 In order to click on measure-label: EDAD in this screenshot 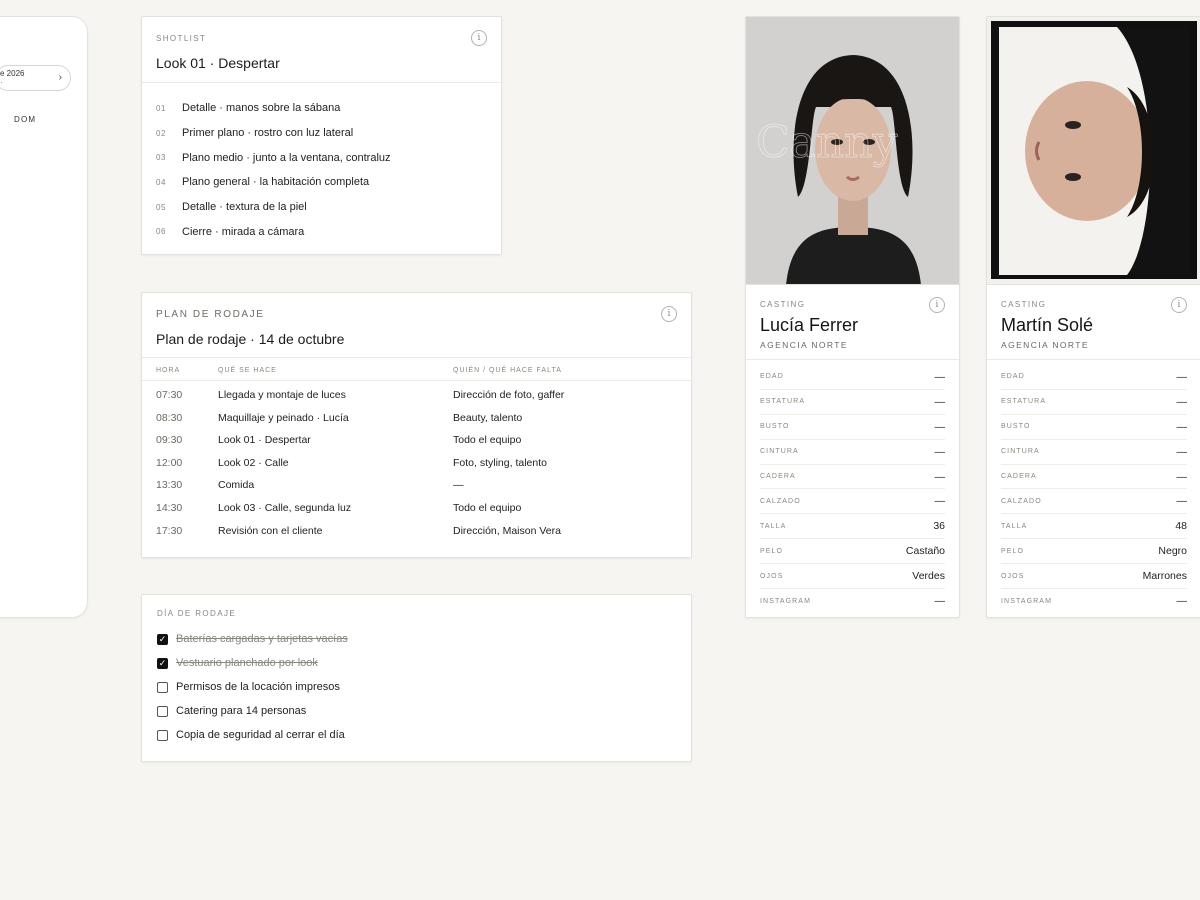, I will do `click(772, 377)`.